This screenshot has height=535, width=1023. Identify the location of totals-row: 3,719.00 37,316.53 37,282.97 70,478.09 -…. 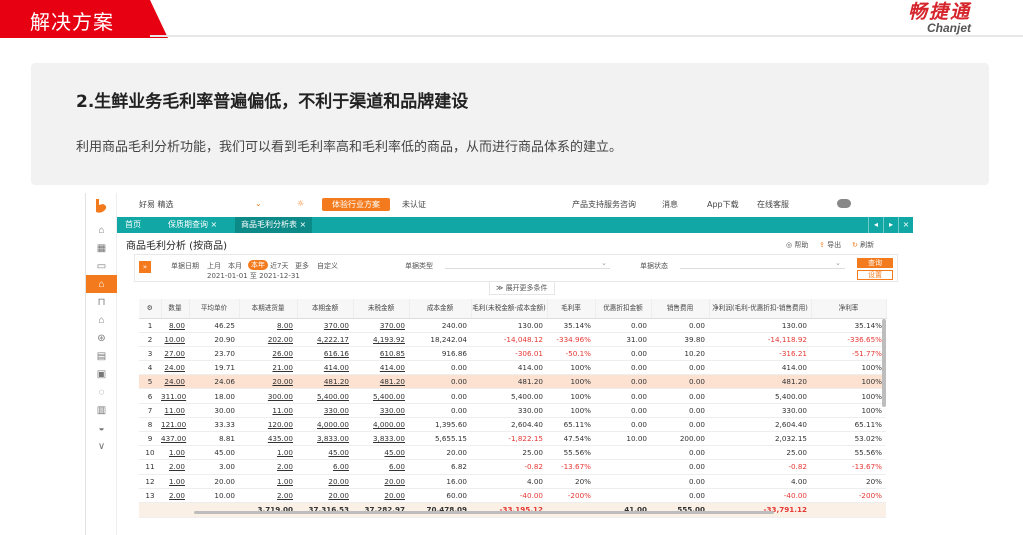
(512, 509).